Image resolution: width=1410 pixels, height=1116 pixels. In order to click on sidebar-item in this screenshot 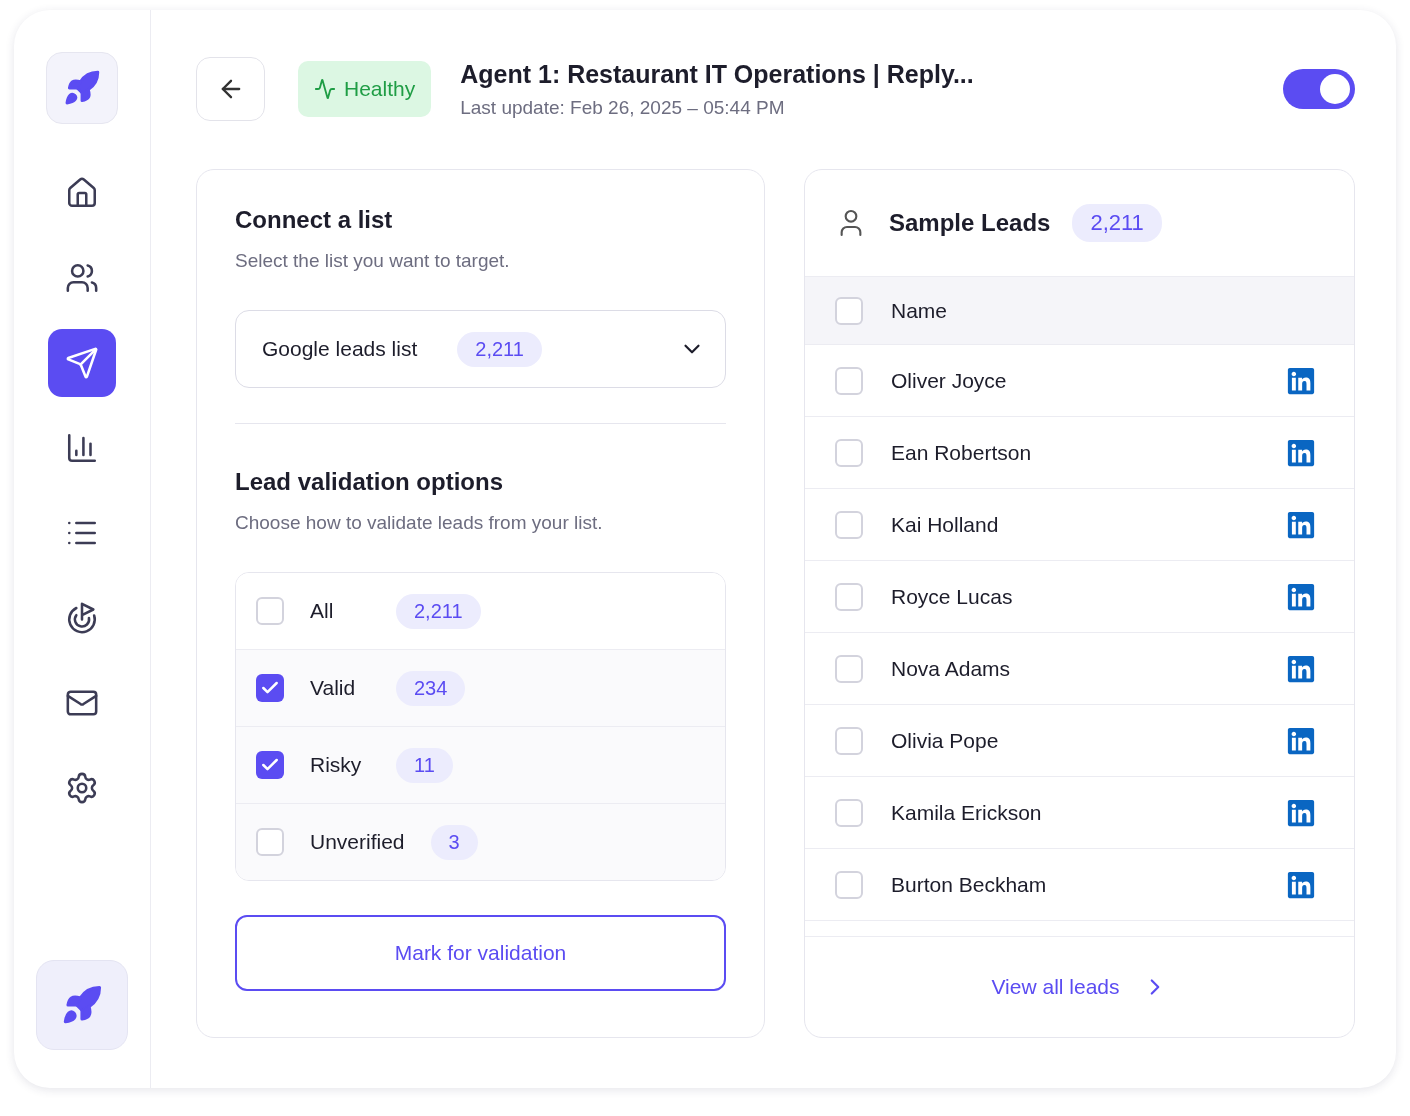, I will do `click(82, 363)`.